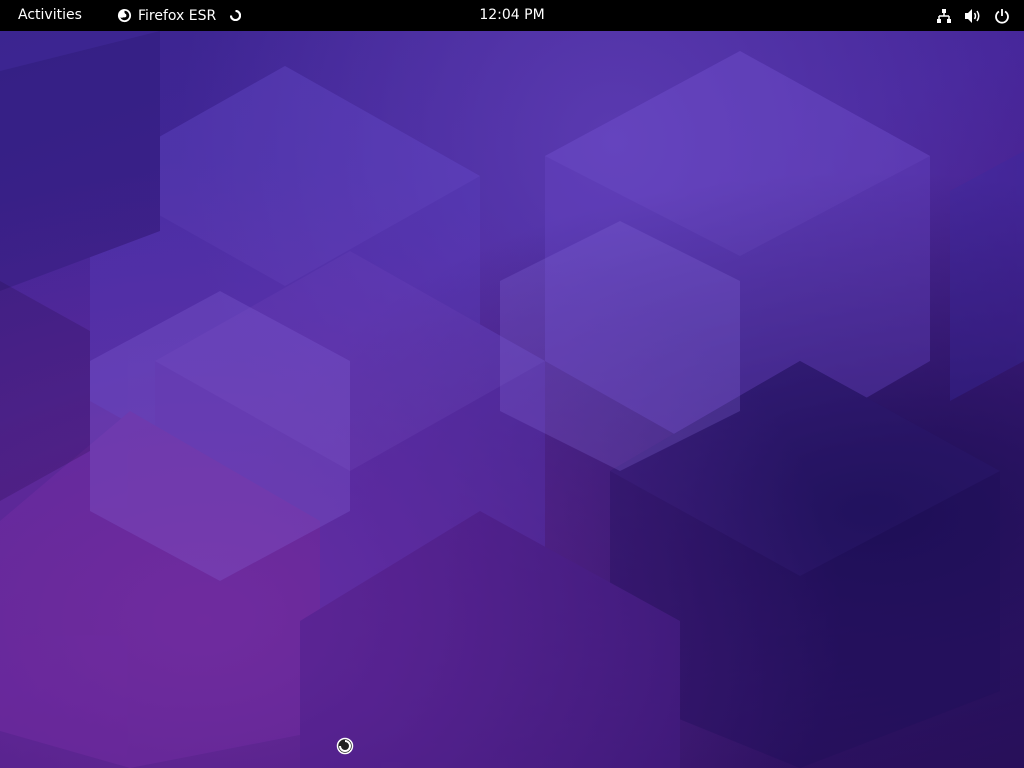 This screenshot has width=1024, height=768. I want to click on loading-spinner-icon, so click(236, 15).